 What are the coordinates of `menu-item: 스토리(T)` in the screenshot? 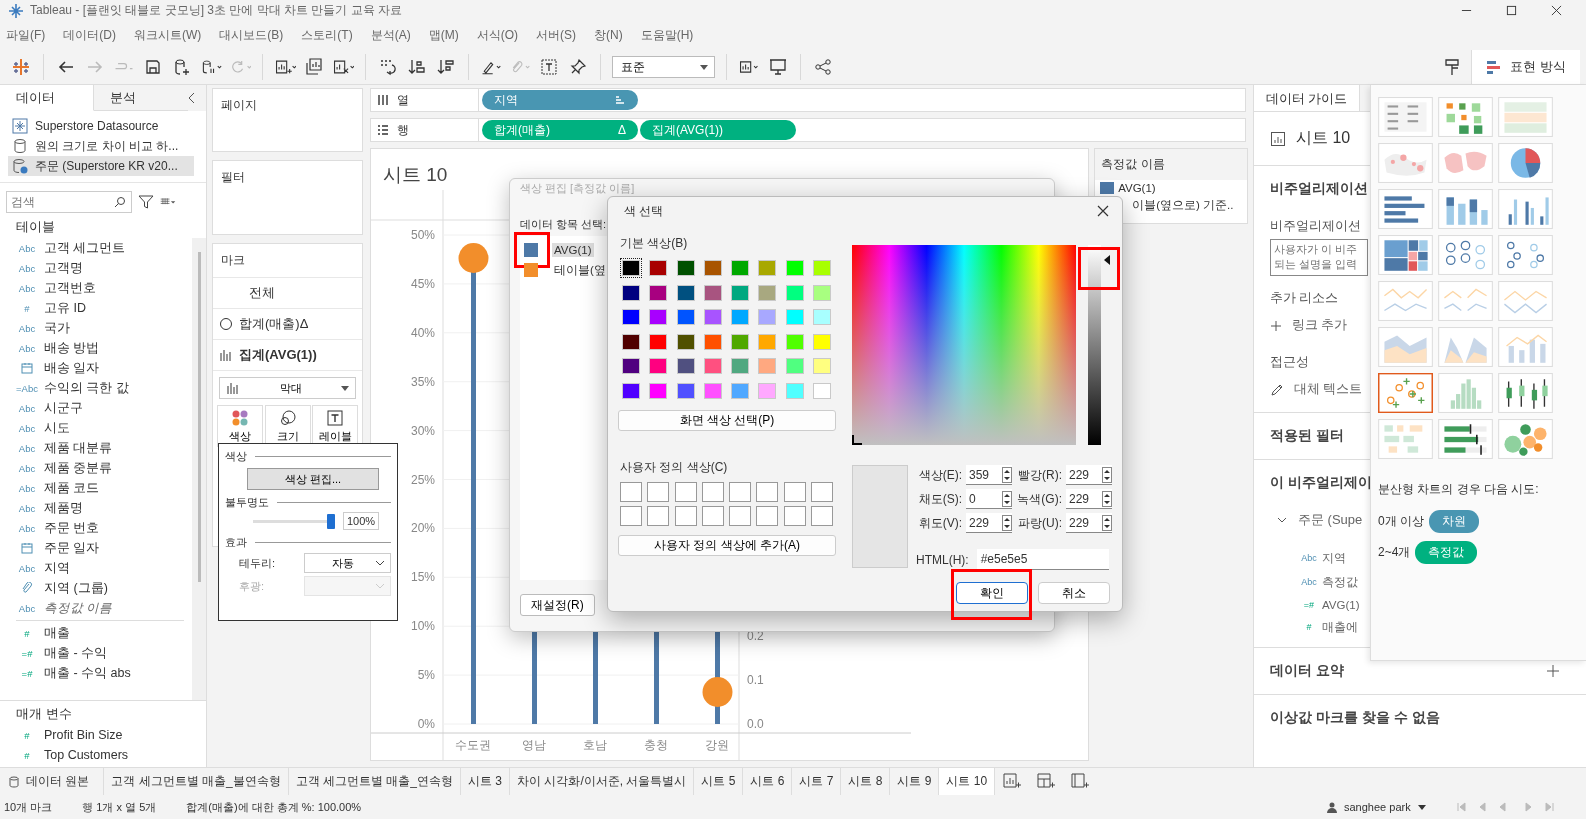 It's located at (327, 36).